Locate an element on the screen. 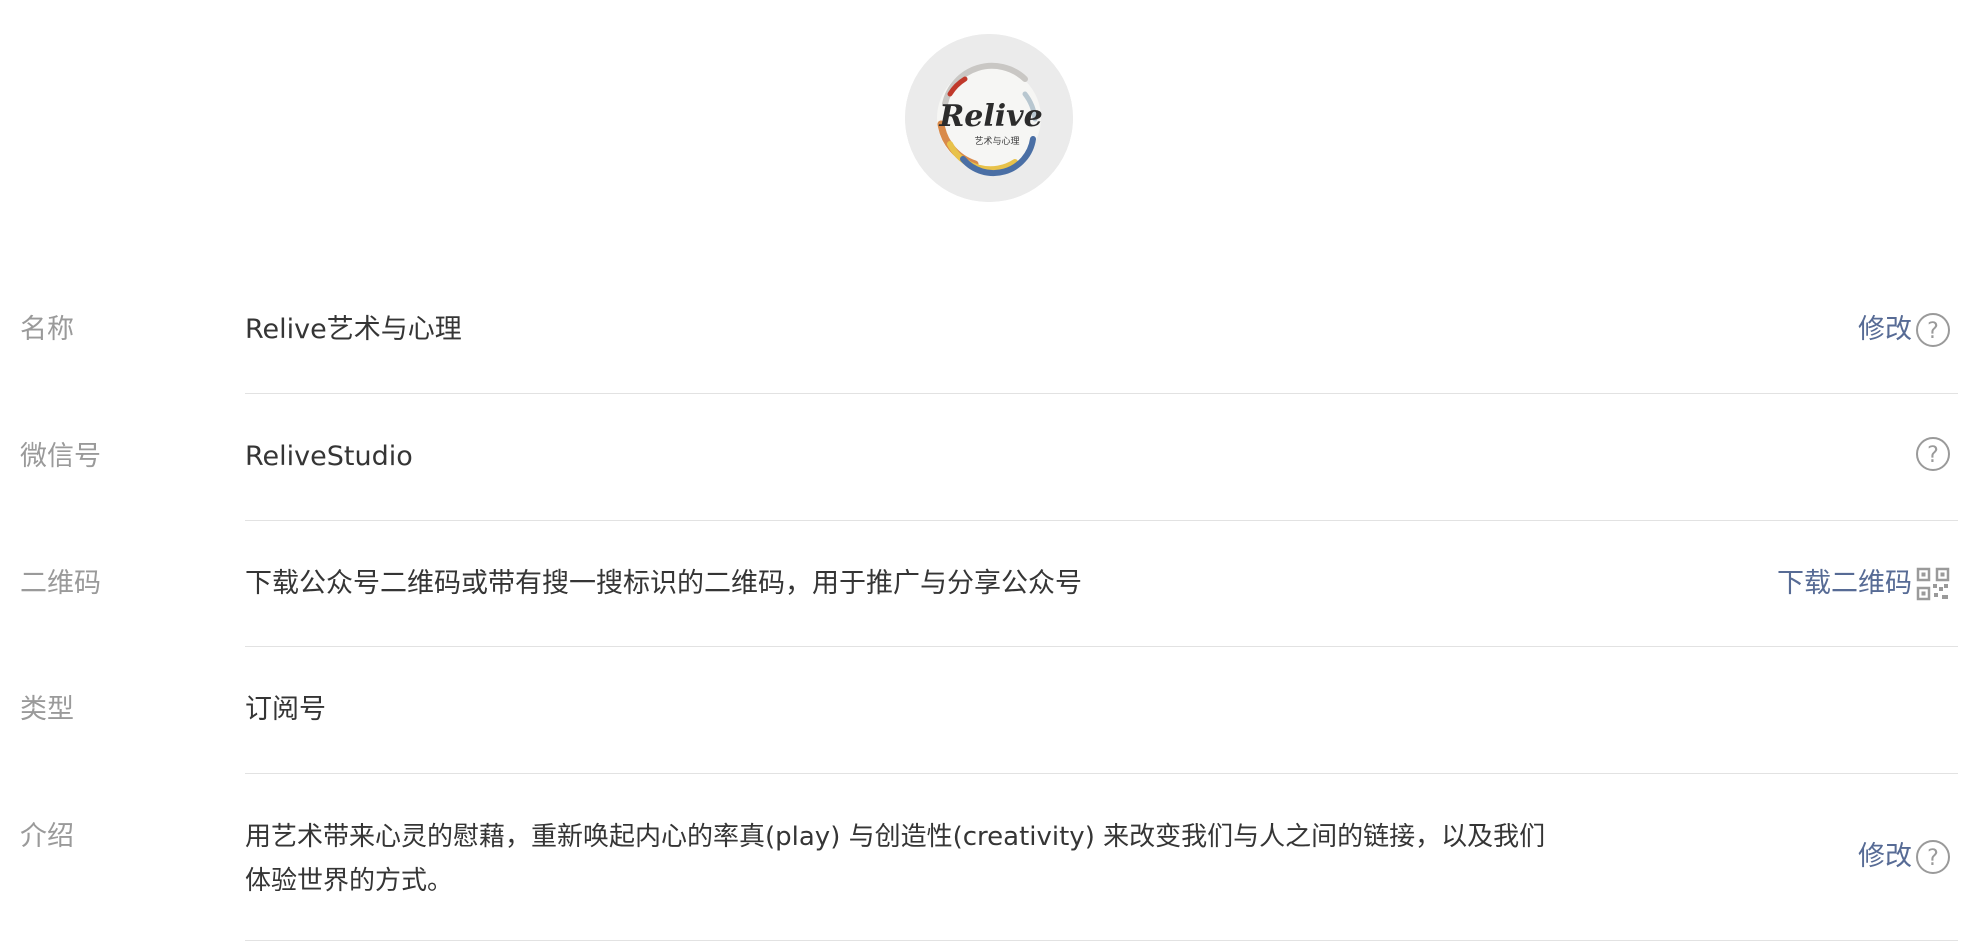 Image resolution: width=1980 pixels, height=944 pixels. svg-text: 艺术与心理 is located at coordinates (996, 141).